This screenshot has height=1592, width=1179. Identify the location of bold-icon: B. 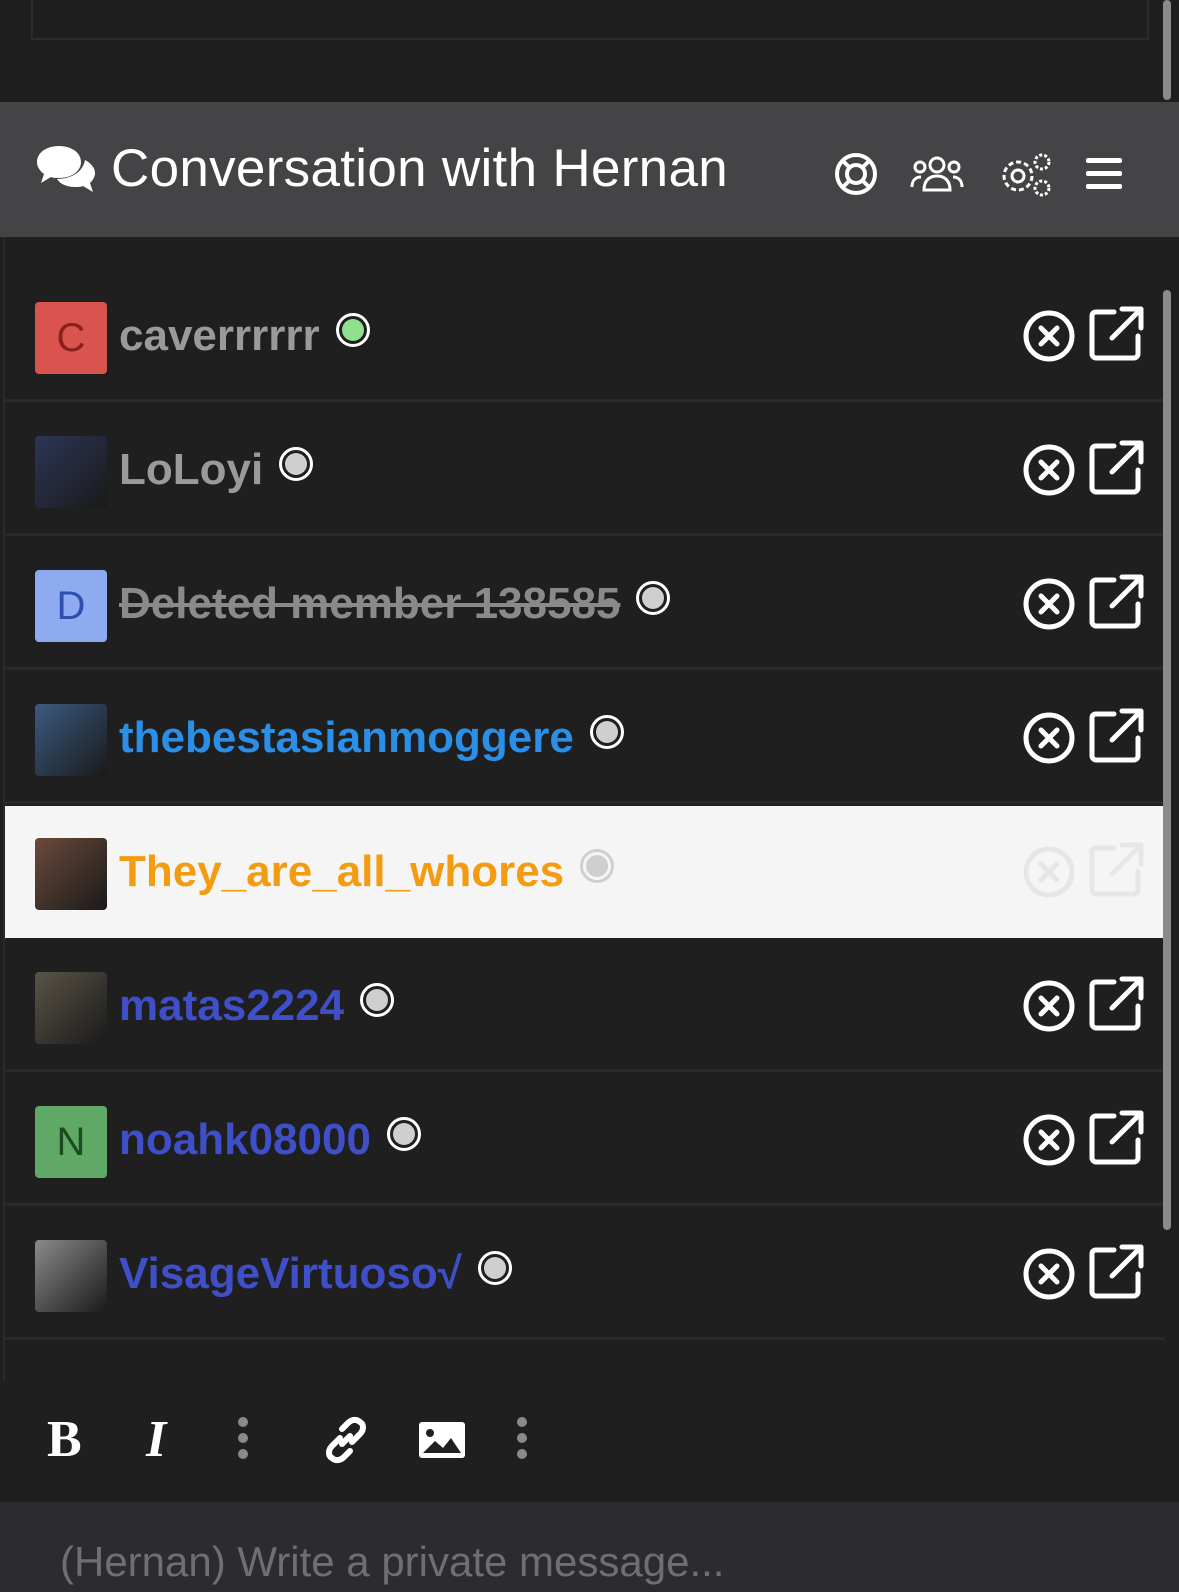
(66, 1439).